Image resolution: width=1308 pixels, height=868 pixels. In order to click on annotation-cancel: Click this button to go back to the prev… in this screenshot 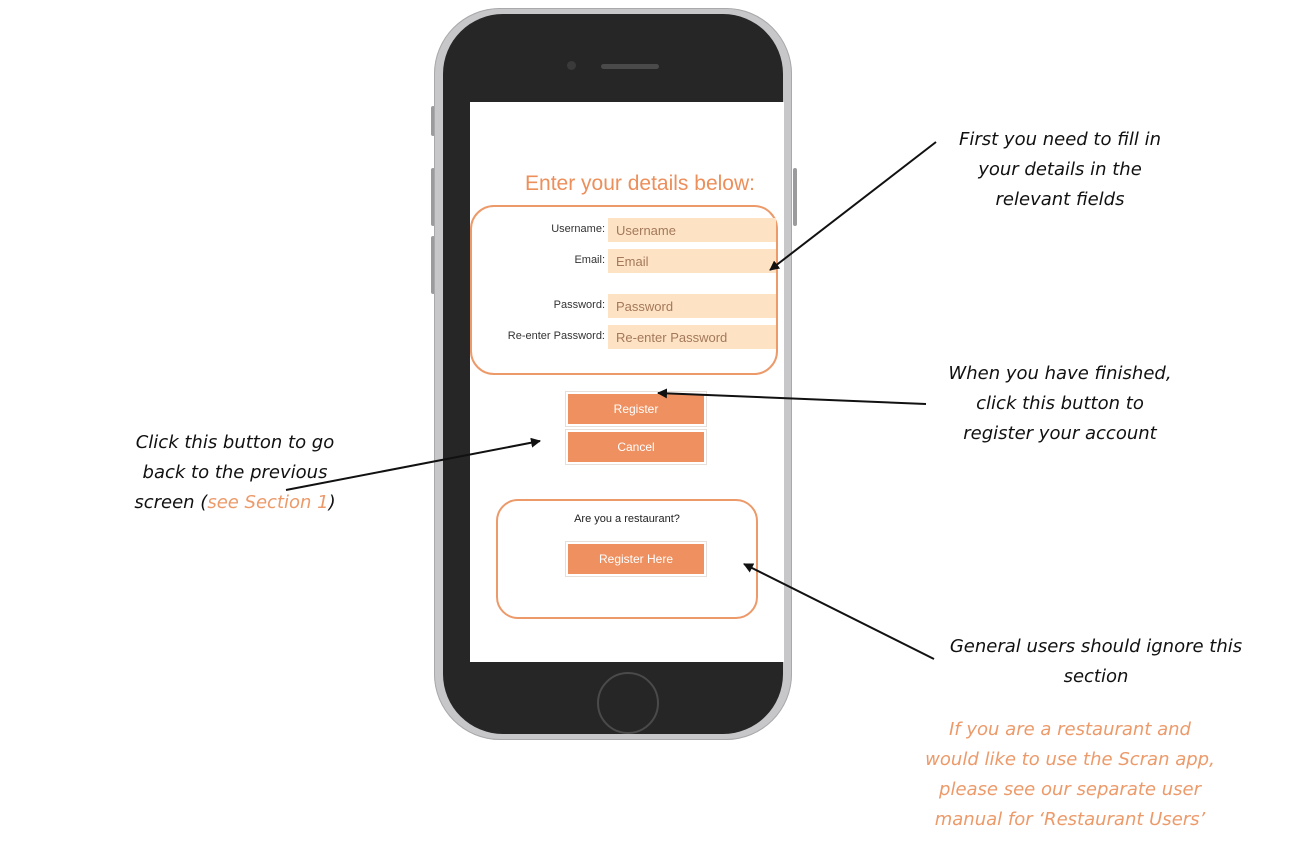, I will do `click(235, 473)`.